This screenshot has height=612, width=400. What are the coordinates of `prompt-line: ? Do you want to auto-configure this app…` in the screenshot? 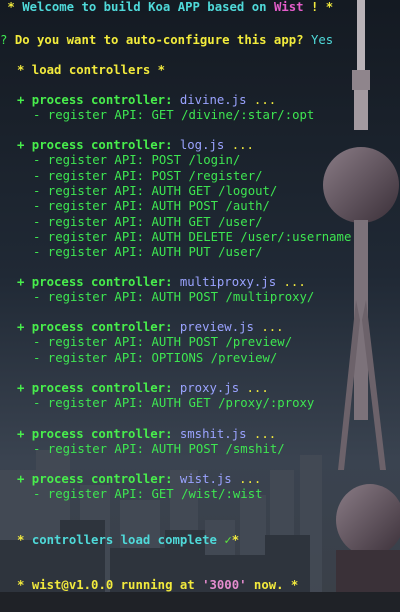 It's located at (166, 40).